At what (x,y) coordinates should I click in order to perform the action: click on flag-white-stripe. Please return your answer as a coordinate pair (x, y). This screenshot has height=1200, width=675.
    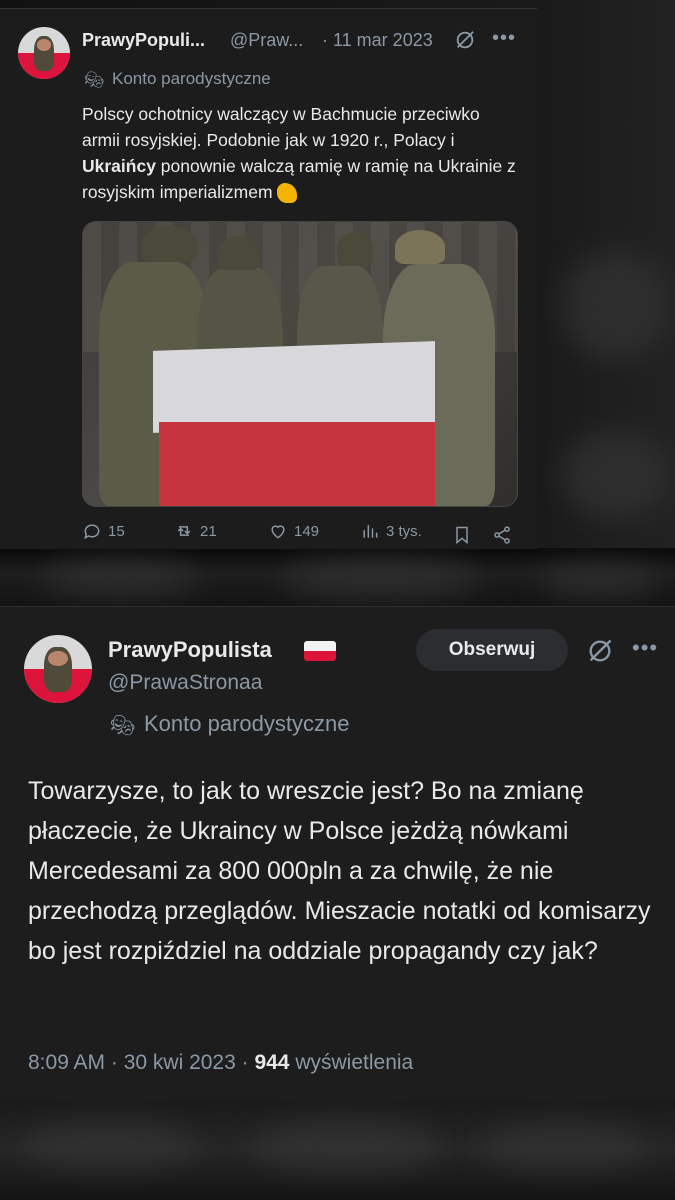
    Looking at the image, I should click on (294, 387).